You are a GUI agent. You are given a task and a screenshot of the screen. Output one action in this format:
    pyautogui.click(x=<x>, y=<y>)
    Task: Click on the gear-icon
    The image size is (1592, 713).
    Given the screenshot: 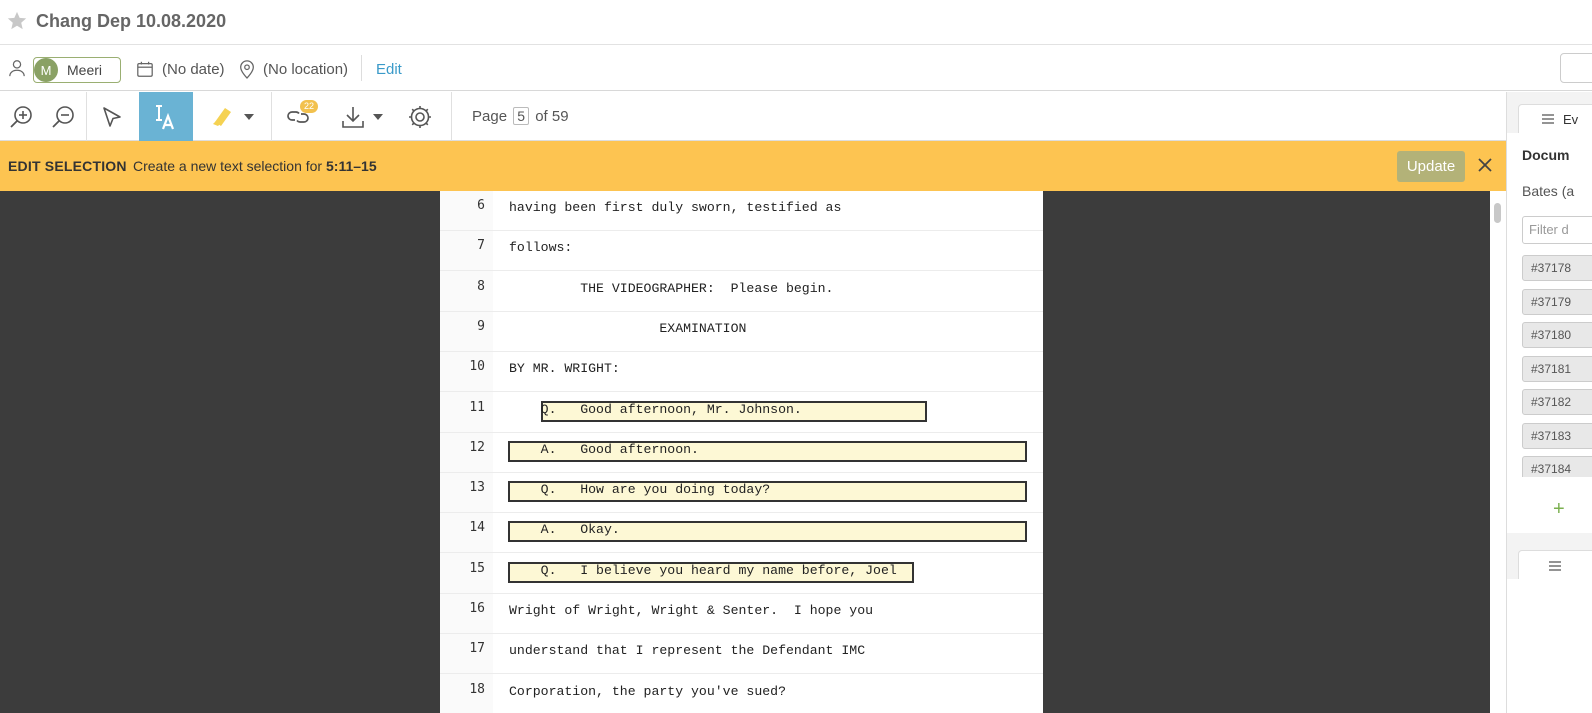 What is the action you would take?
    pyautogui.click(x=420, y=116)
    